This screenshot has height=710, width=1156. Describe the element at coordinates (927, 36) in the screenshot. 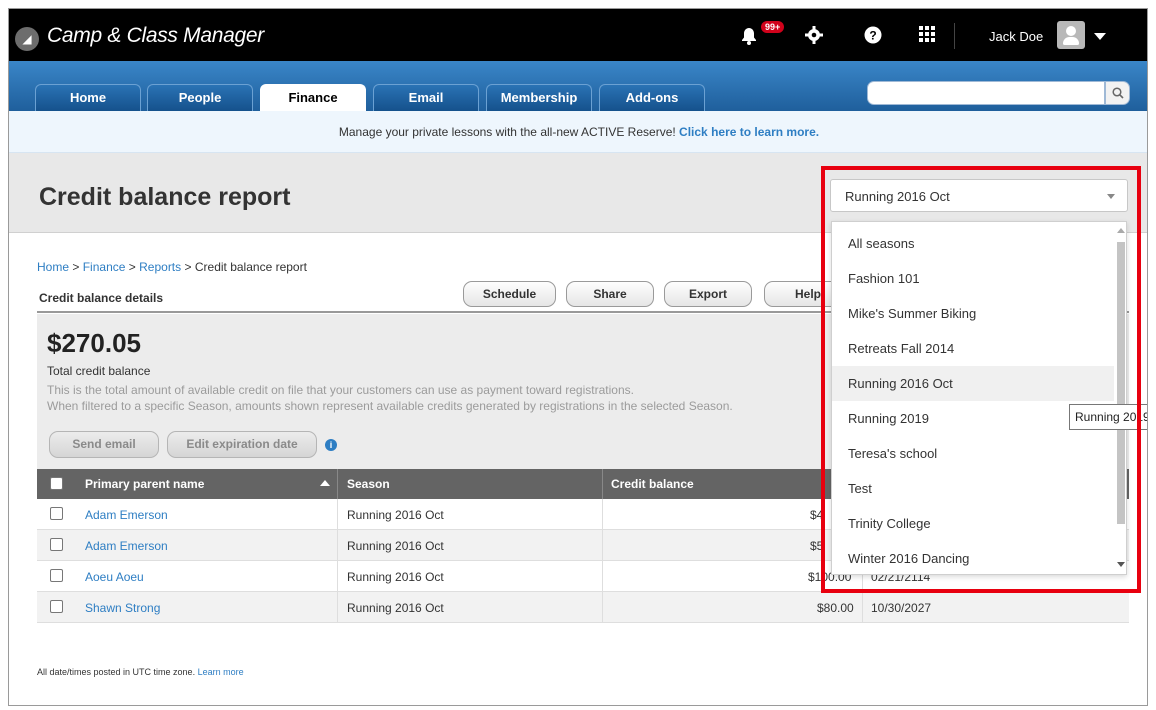

I see `apps-grid-icon` at that location.